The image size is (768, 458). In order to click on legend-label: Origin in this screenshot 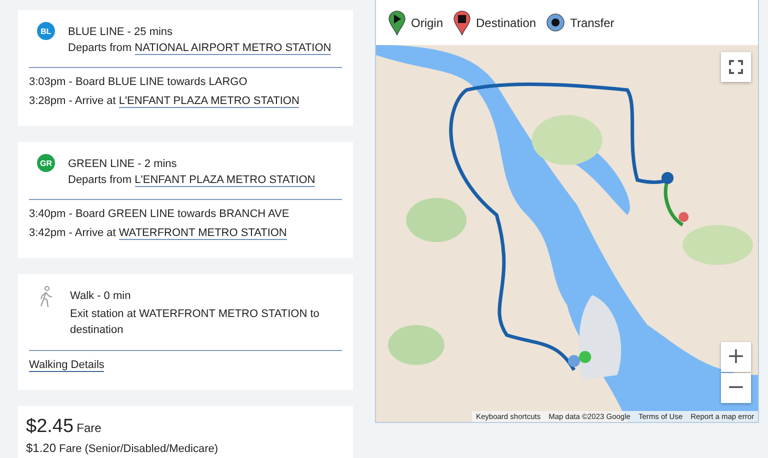, I will do `click(427, 23)`.